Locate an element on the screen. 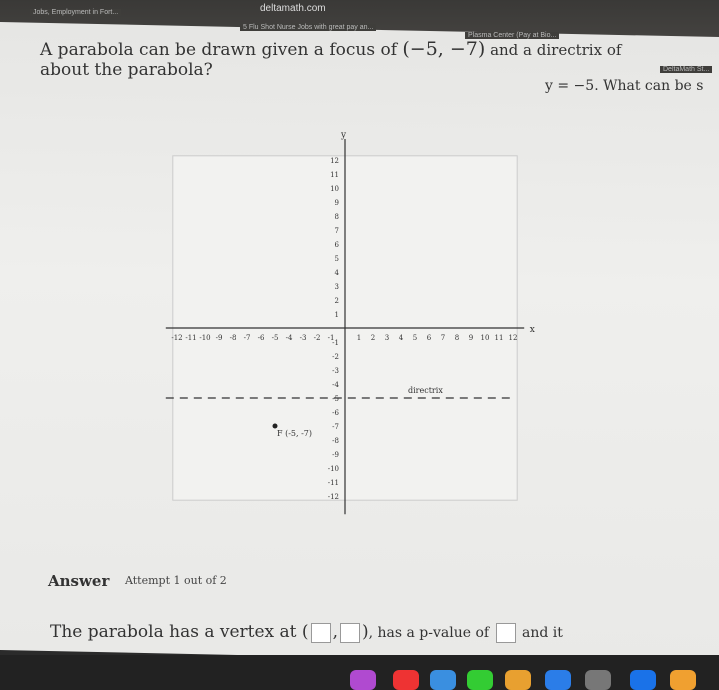  x-tick-label: -11 is located at coordinates (190, 338).